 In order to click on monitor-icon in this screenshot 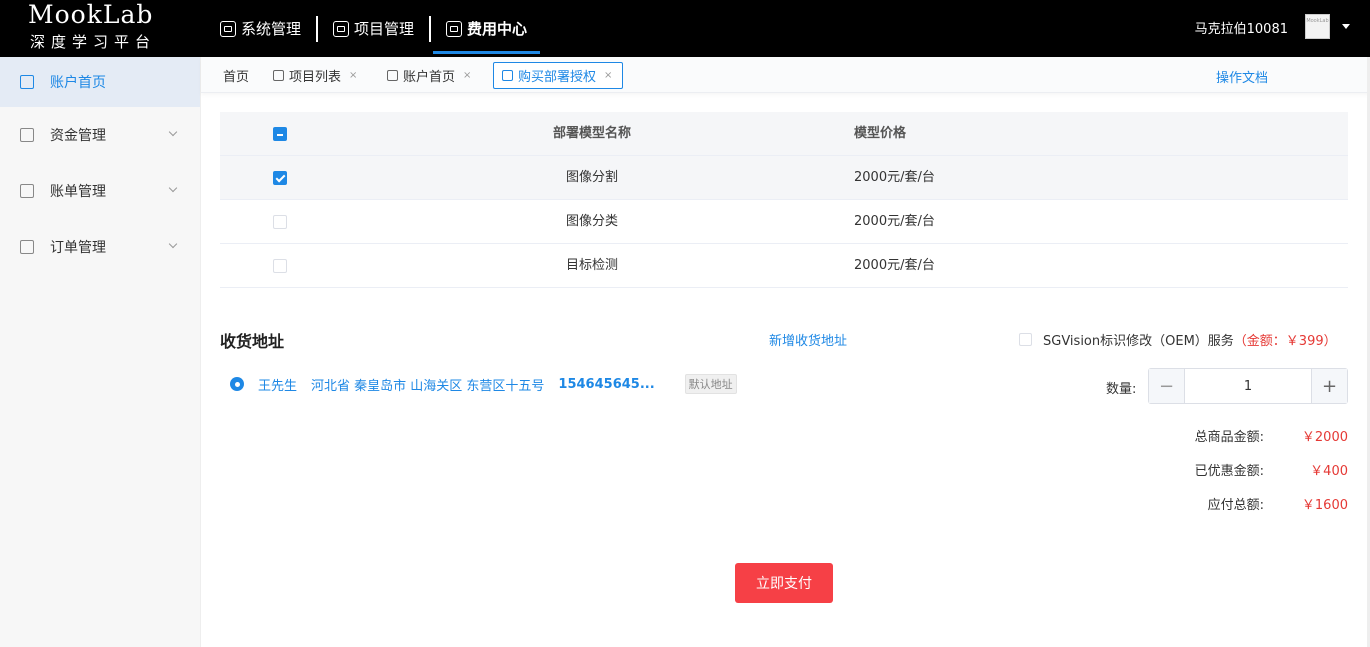, I will do `click(228, 28)`.